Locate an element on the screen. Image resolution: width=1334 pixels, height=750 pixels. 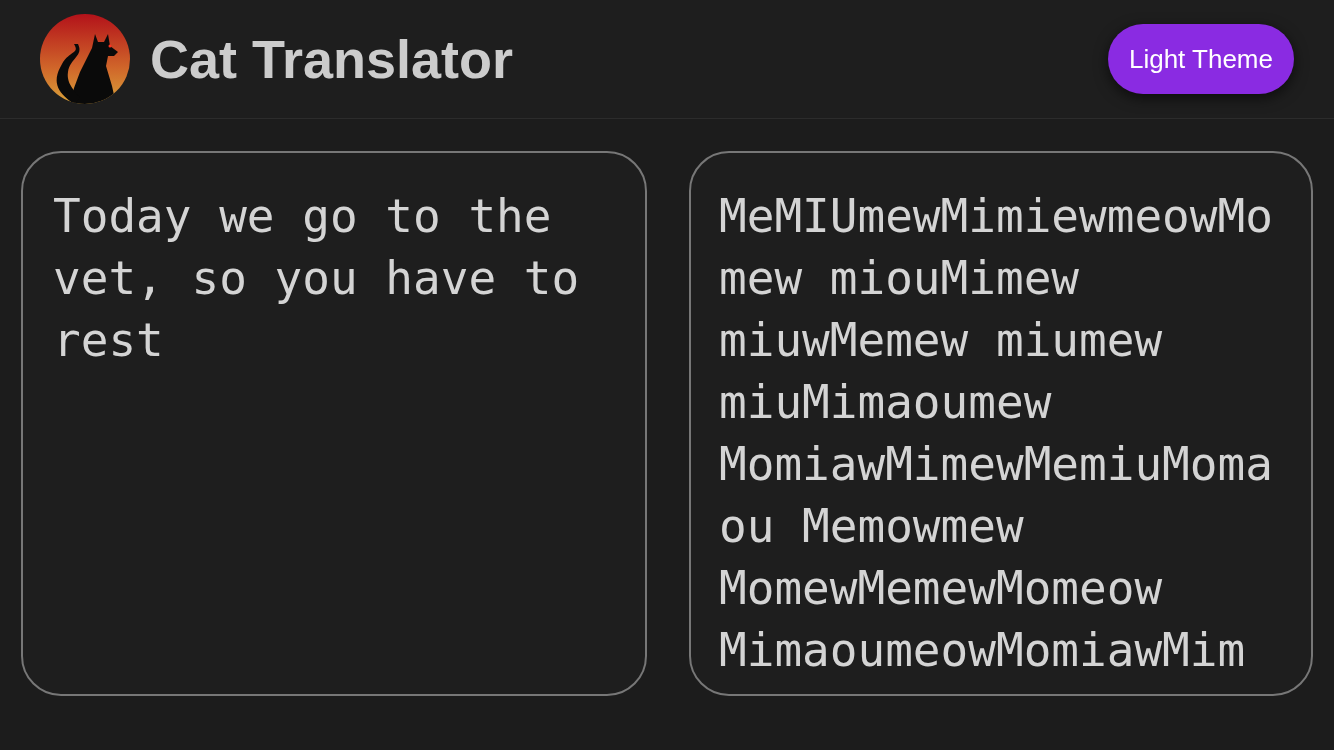
app-title: Cat Translator is located at coordinates (332, 59).